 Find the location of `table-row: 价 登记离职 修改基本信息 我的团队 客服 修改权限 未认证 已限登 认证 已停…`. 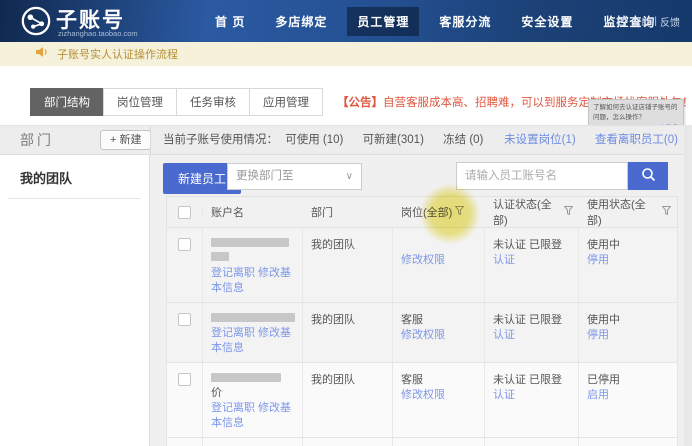

table-row: 价 登记离职 修改基本信息 我的团队 客服 修改权限 未认证 已限登 认证 已停… is located at coordinates (422, 400).